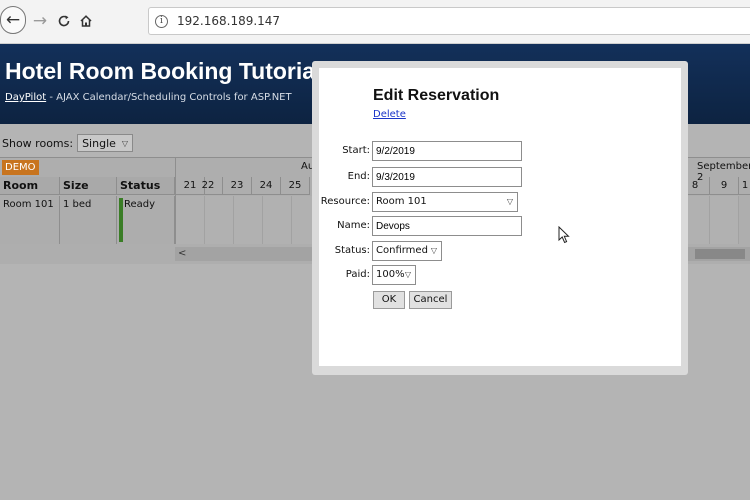  I want to click on paid-row: Paid: 100% ▽, so click(500, 275).